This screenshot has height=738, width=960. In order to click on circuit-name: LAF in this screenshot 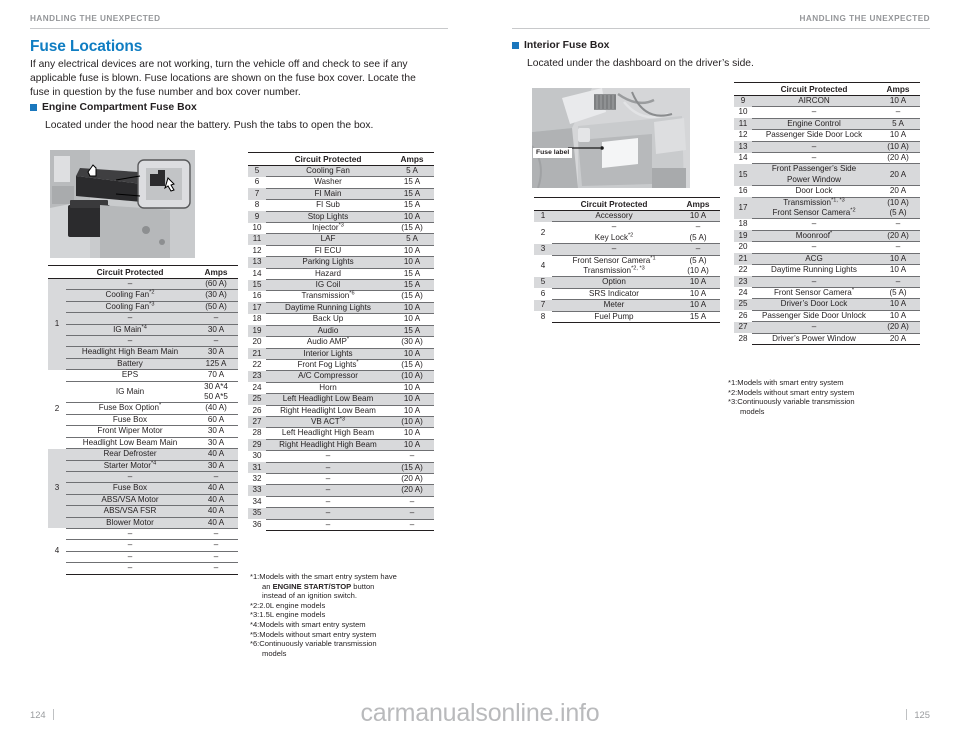, I will do `click(328, 239)`.